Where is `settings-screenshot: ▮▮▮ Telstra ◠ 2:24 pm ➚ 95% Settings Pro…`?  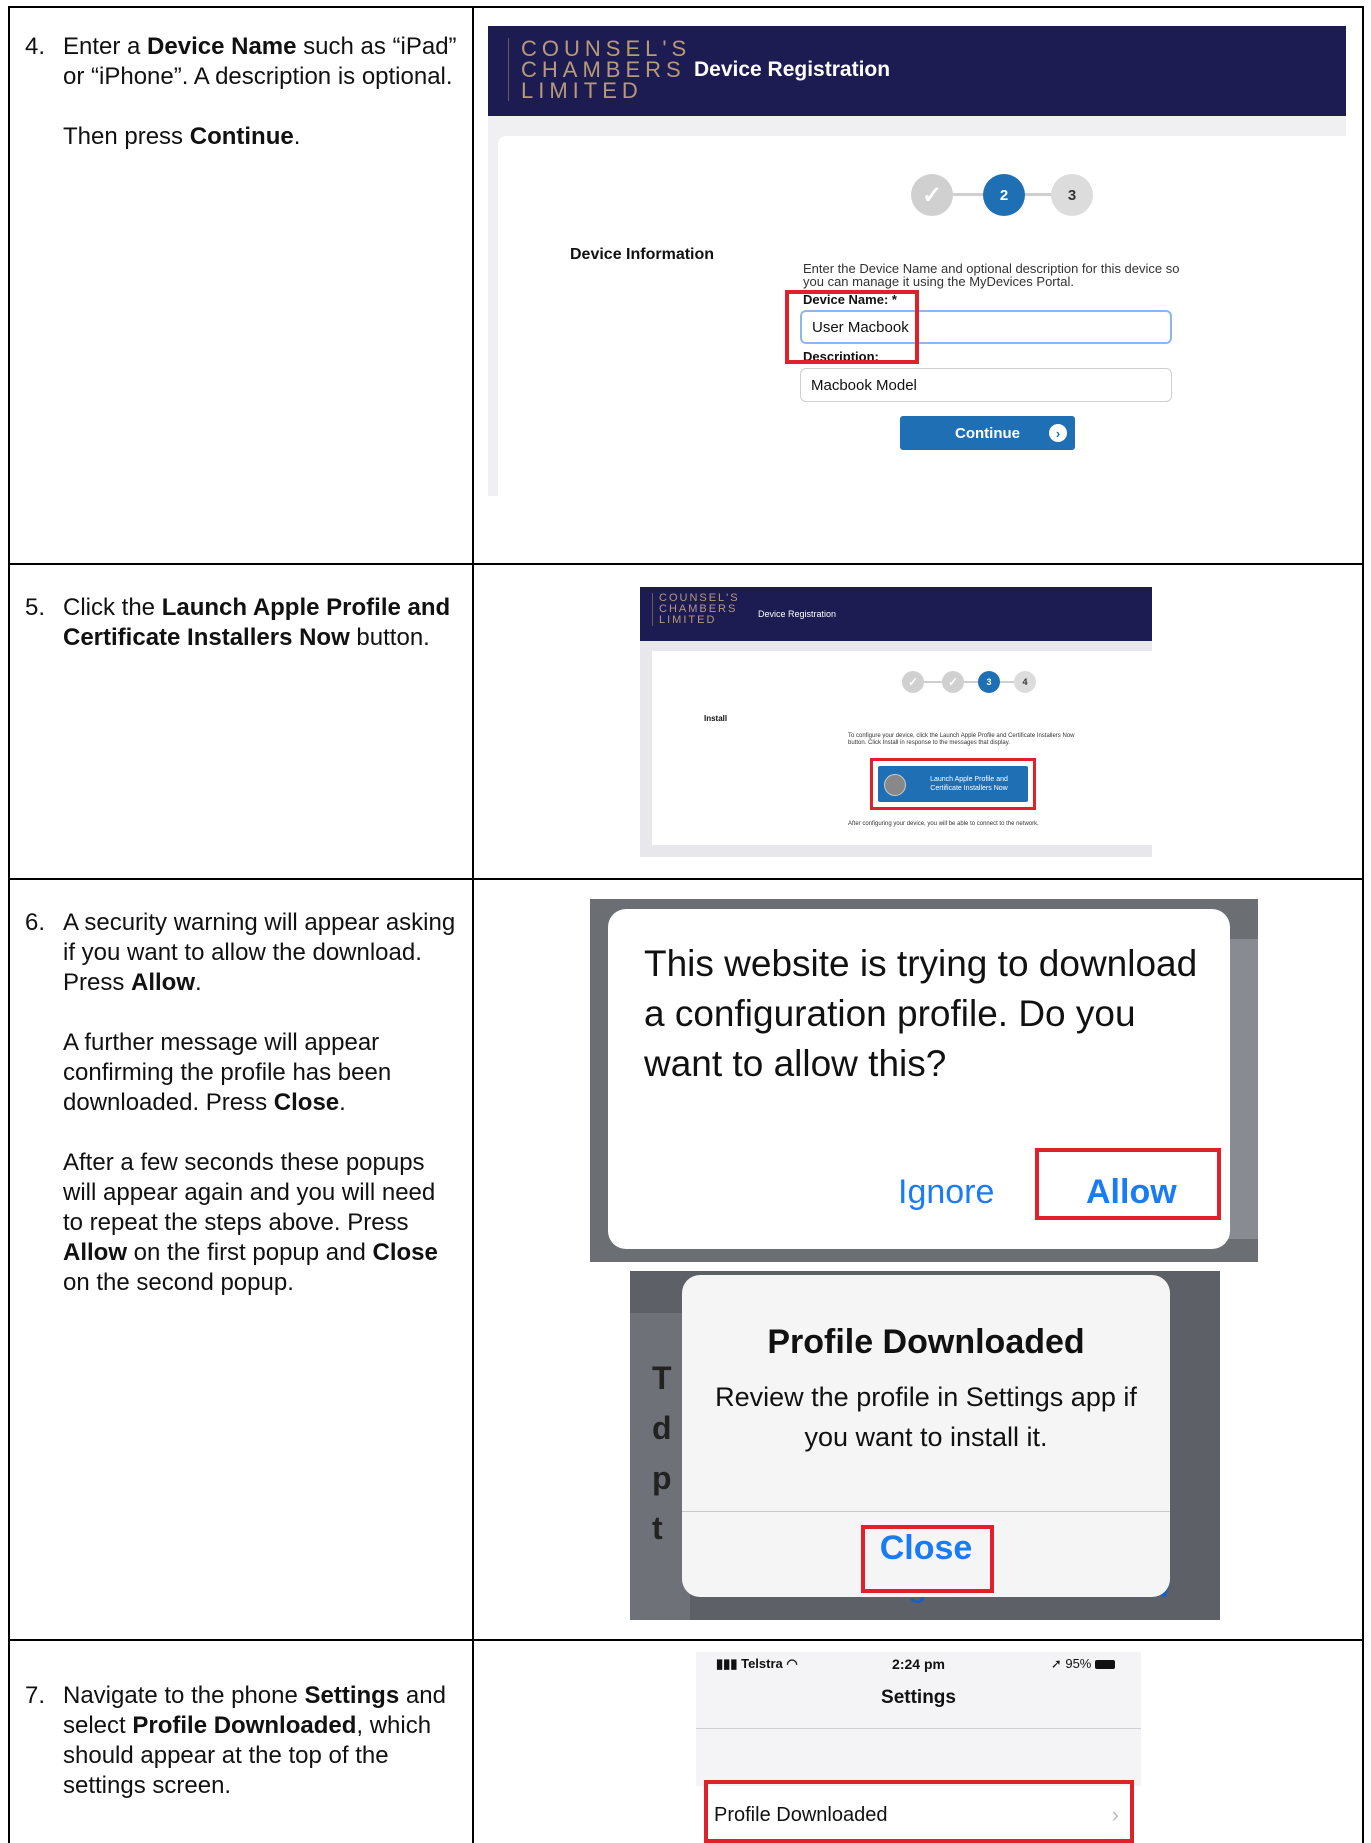 settings-screenshot: ▮▮▮ Telstra ◠ 2:24 pm ➚ 95% Settings Pro… is located at coordinates (918, 1747).